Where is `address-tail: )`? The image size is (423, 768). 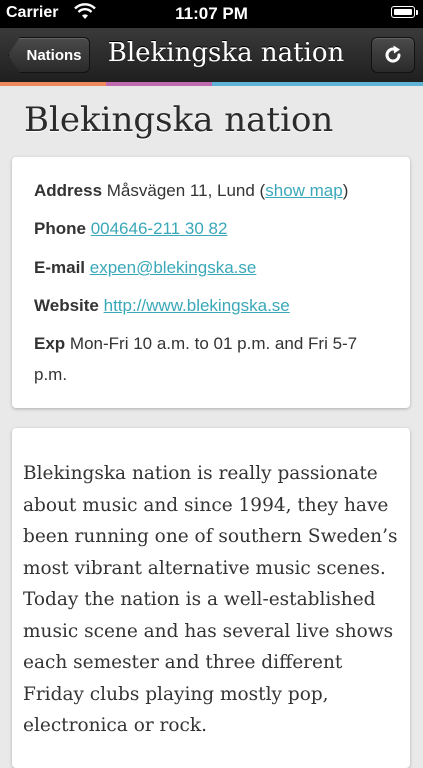 address-tail: ) is located at coordinates (345, 190).